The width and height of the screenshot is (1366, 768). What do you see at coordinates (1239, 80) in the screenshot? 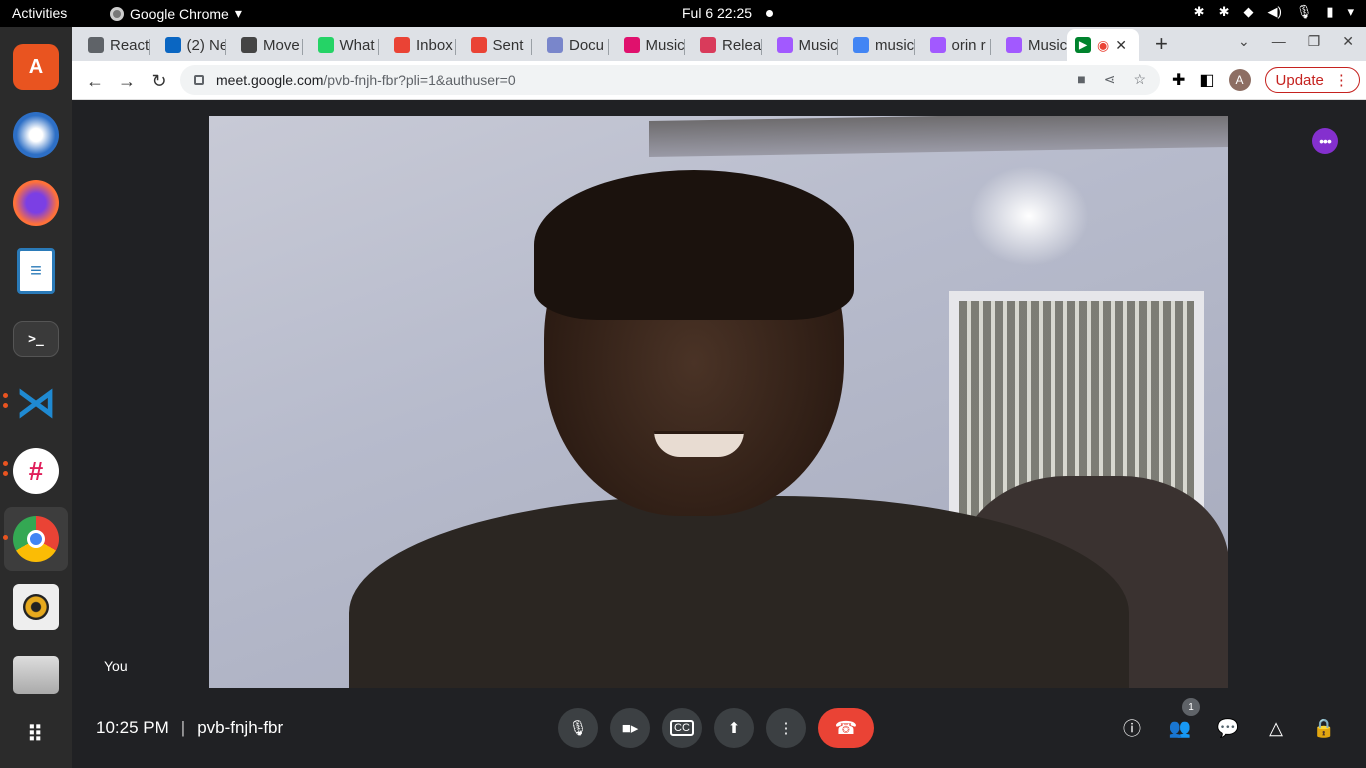
I see `avatar: A` at bounding box center [1239, 80].